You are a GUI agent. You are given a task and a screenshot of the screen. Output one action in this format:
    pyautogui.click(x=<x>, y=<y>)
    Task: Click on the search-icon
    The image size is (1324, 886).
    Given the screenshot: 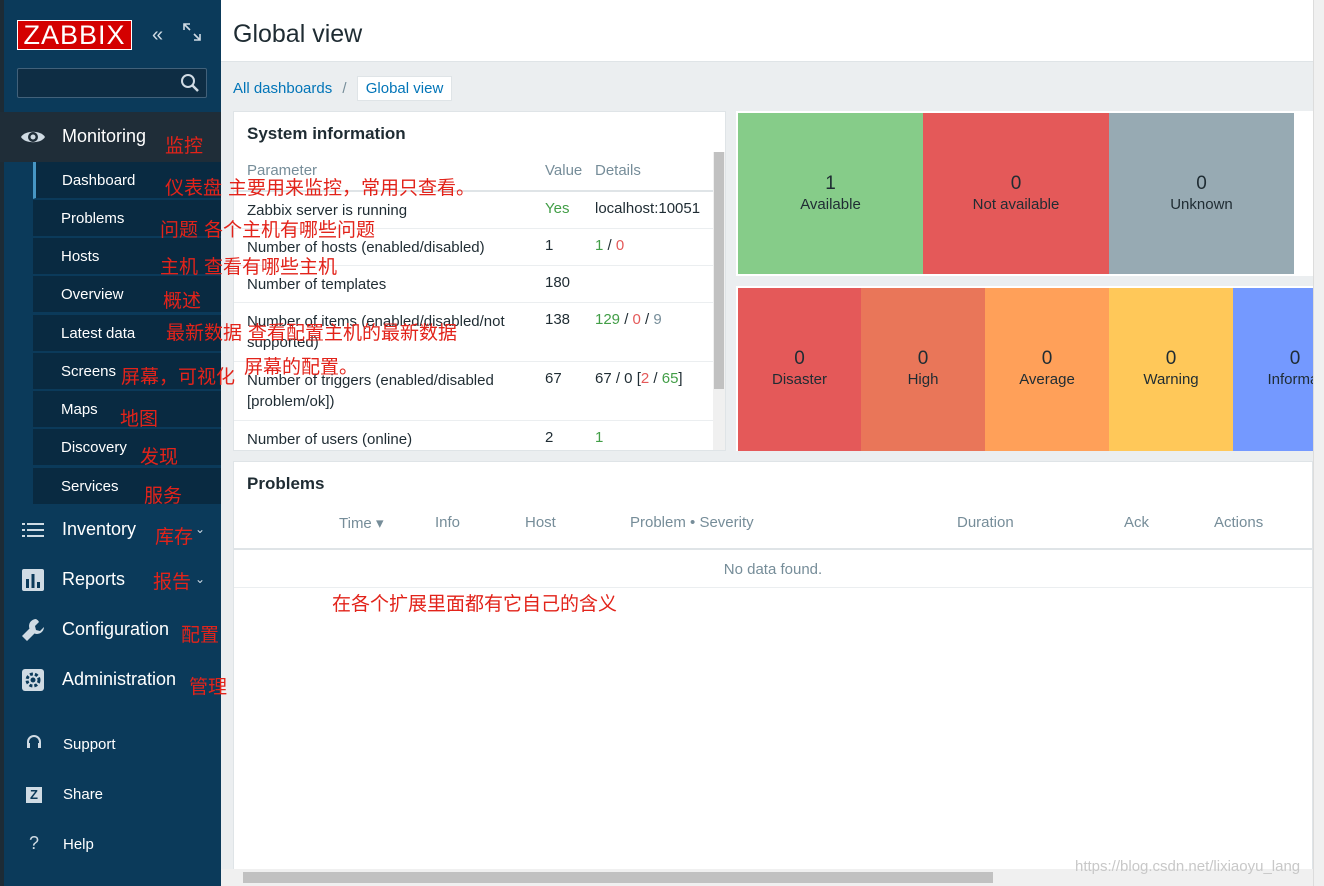 What is the action you would take?
    pyautogui.click(x=190, y=83)
    